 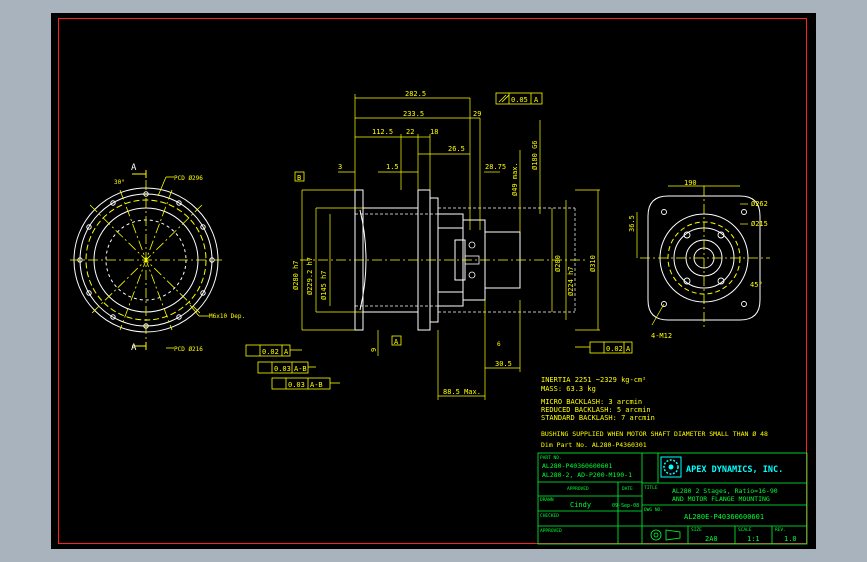 I want to click on note-micro: MICRO BACKLASH: 3 arcmin, so click(x=591, y=402).